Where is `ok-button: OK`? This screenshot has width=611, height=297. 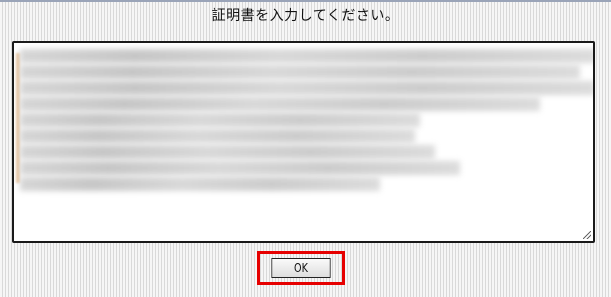 ok-button: OK is located at coordinates (301, 268).